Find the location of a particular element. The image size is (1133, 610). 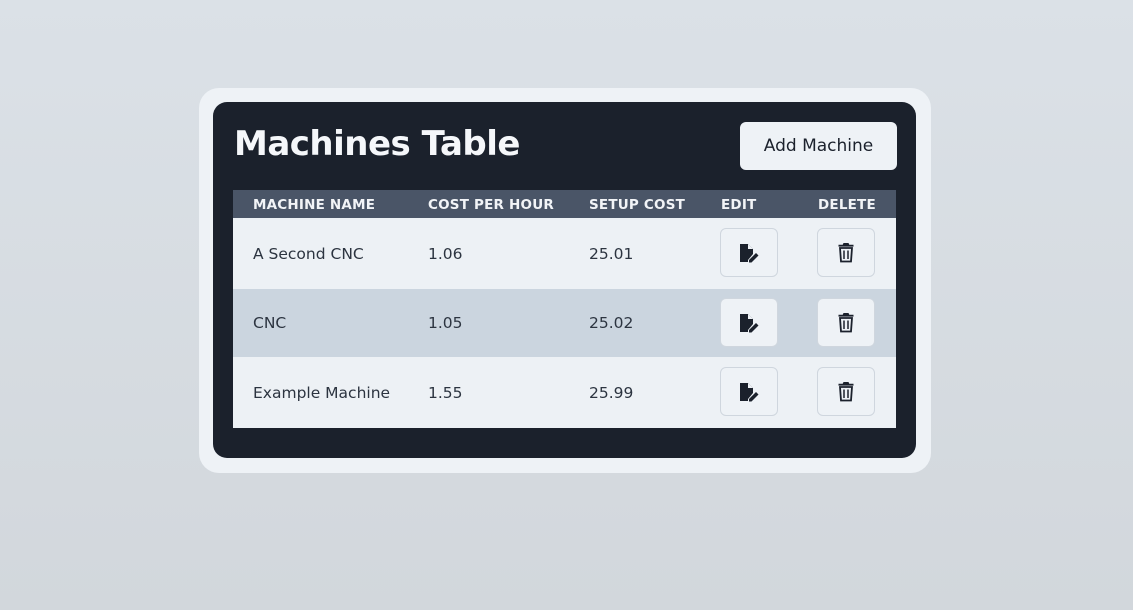

table-row: A Second CNC 1.06 25.01 is located at coordinates (564, 253).